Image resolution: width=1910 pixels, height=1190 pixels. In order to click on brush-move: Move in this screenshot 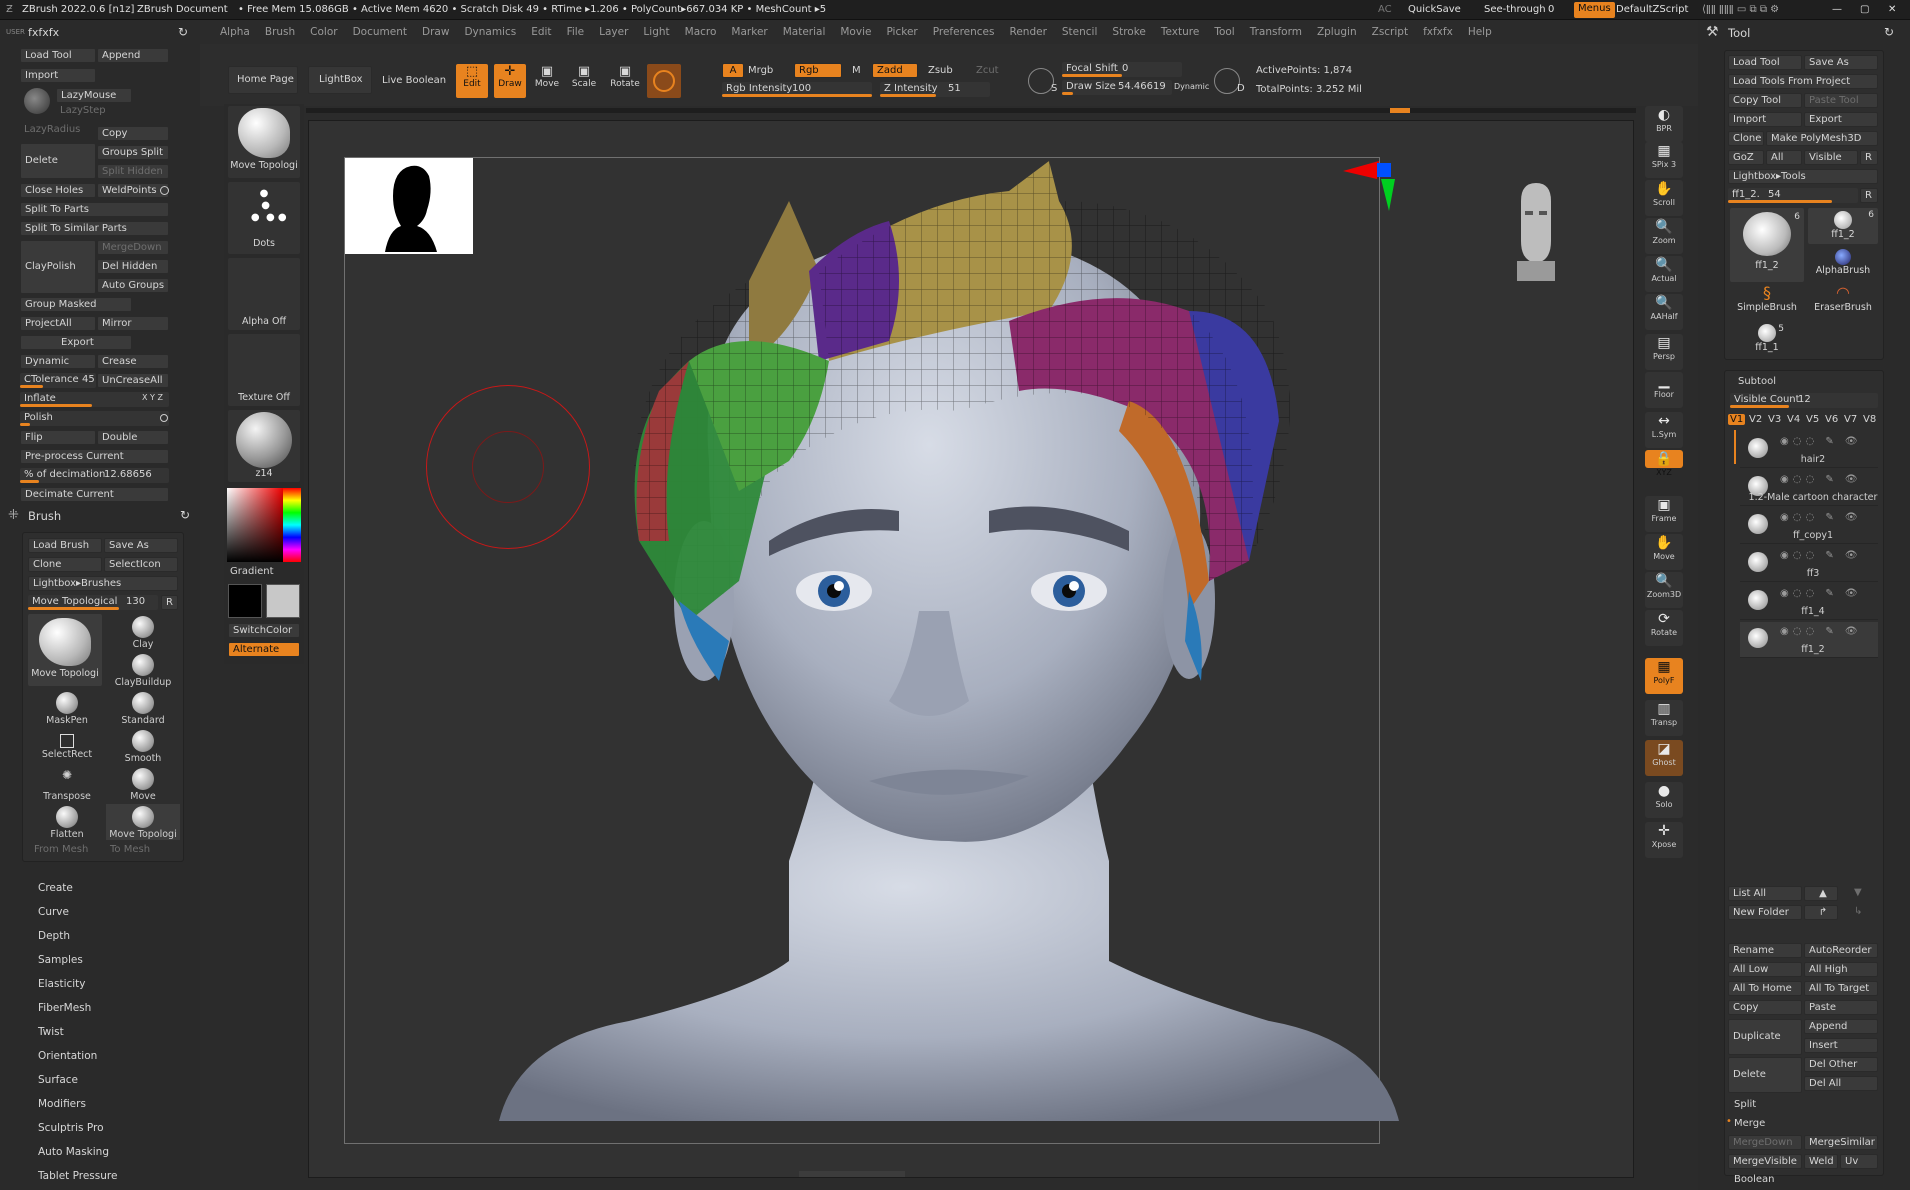, I will do `click(143, 786)`.